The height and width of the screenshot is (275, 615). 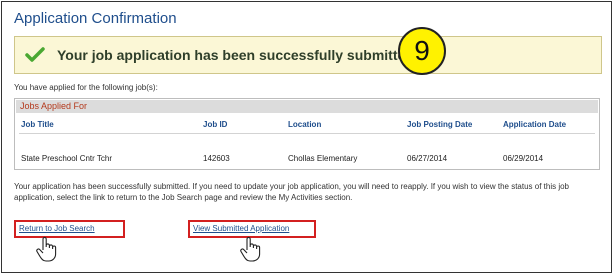 What do you see at coordinates (323, 158) in the screenshot?
I see `cell-location: Chollas Elementary` at bounding box center [323, 158].